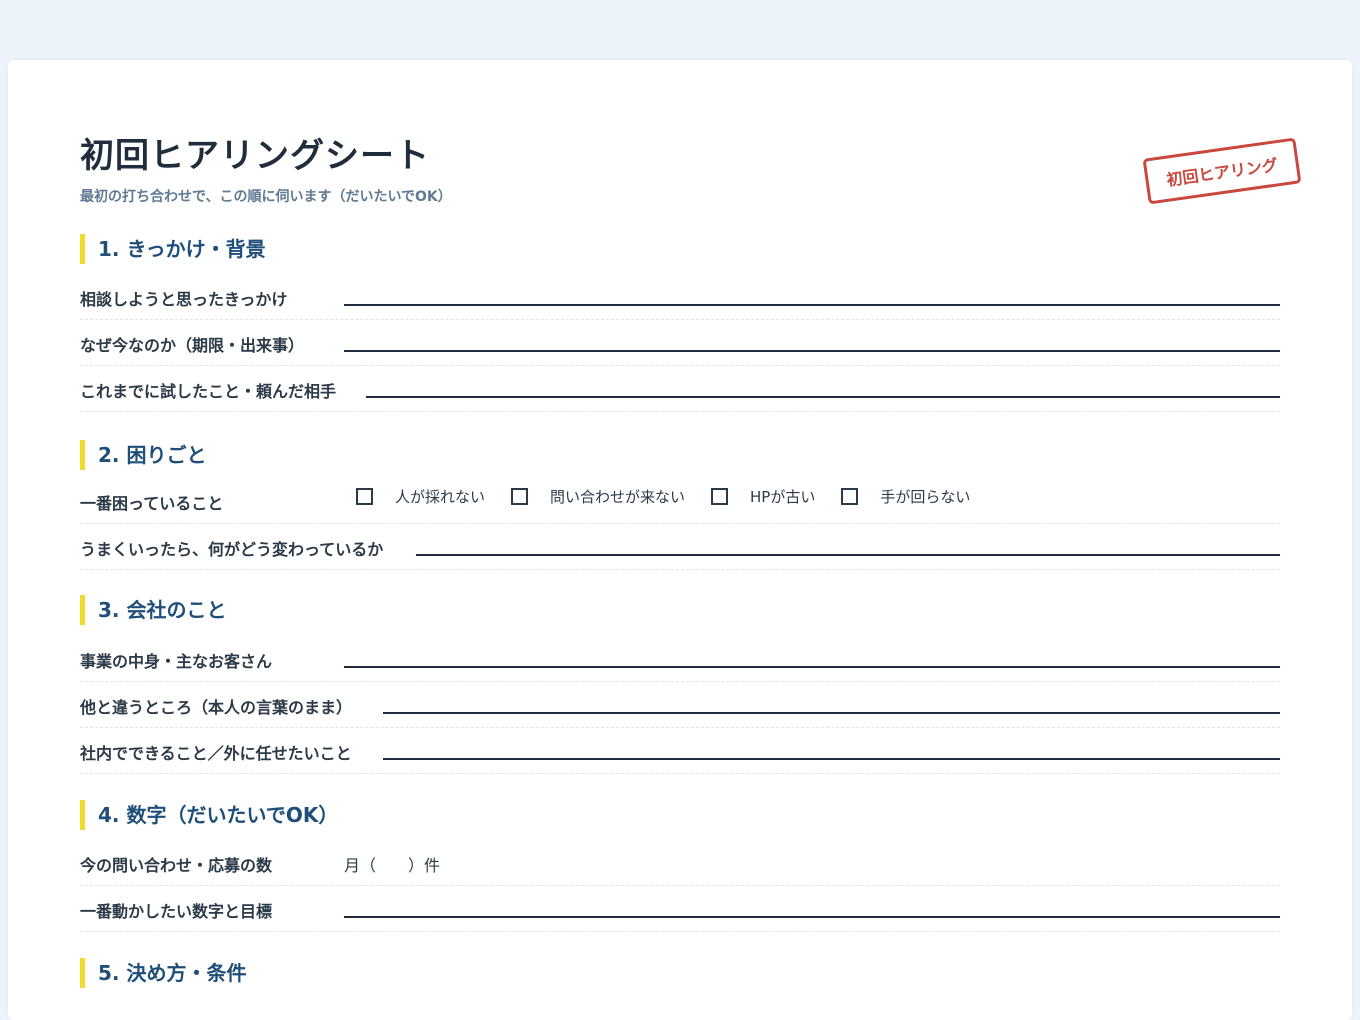  I want to click on section-title-5: 5. 決め方・条件, so click(163, 973).